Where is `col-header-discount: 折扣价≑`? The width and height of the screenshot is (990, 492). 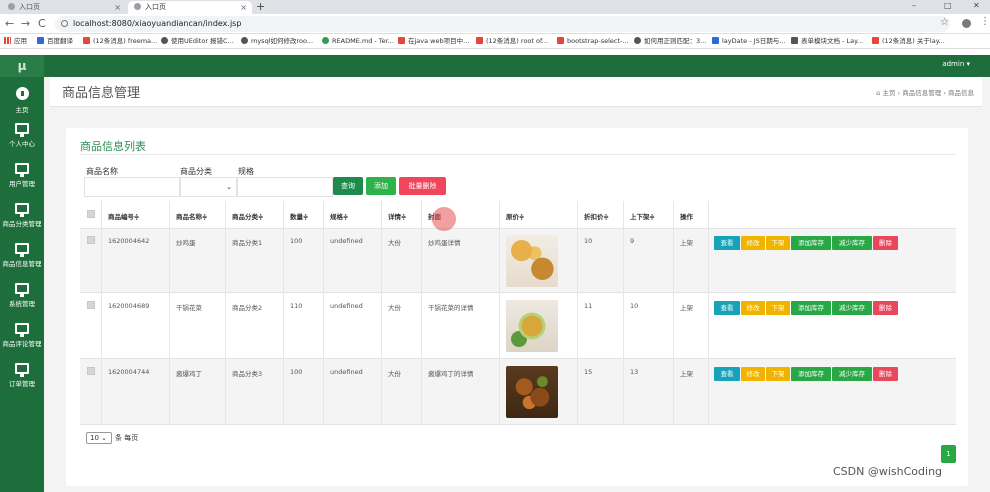
col-header-discount: 折扣价≑ is located at coordinates (596, 216).